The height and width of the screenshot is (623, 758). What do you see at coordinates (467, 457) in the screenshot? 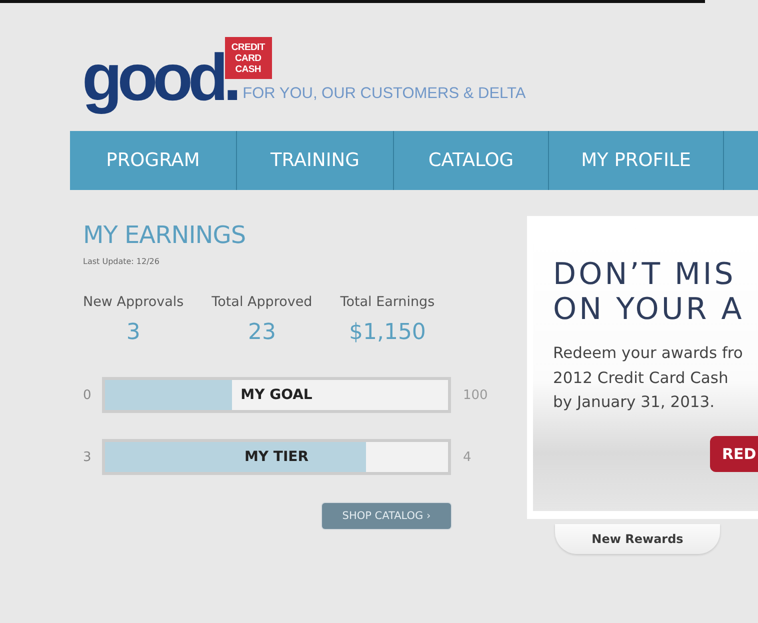
I see `meter-max-label: 4` at bounding box center [467, 457].